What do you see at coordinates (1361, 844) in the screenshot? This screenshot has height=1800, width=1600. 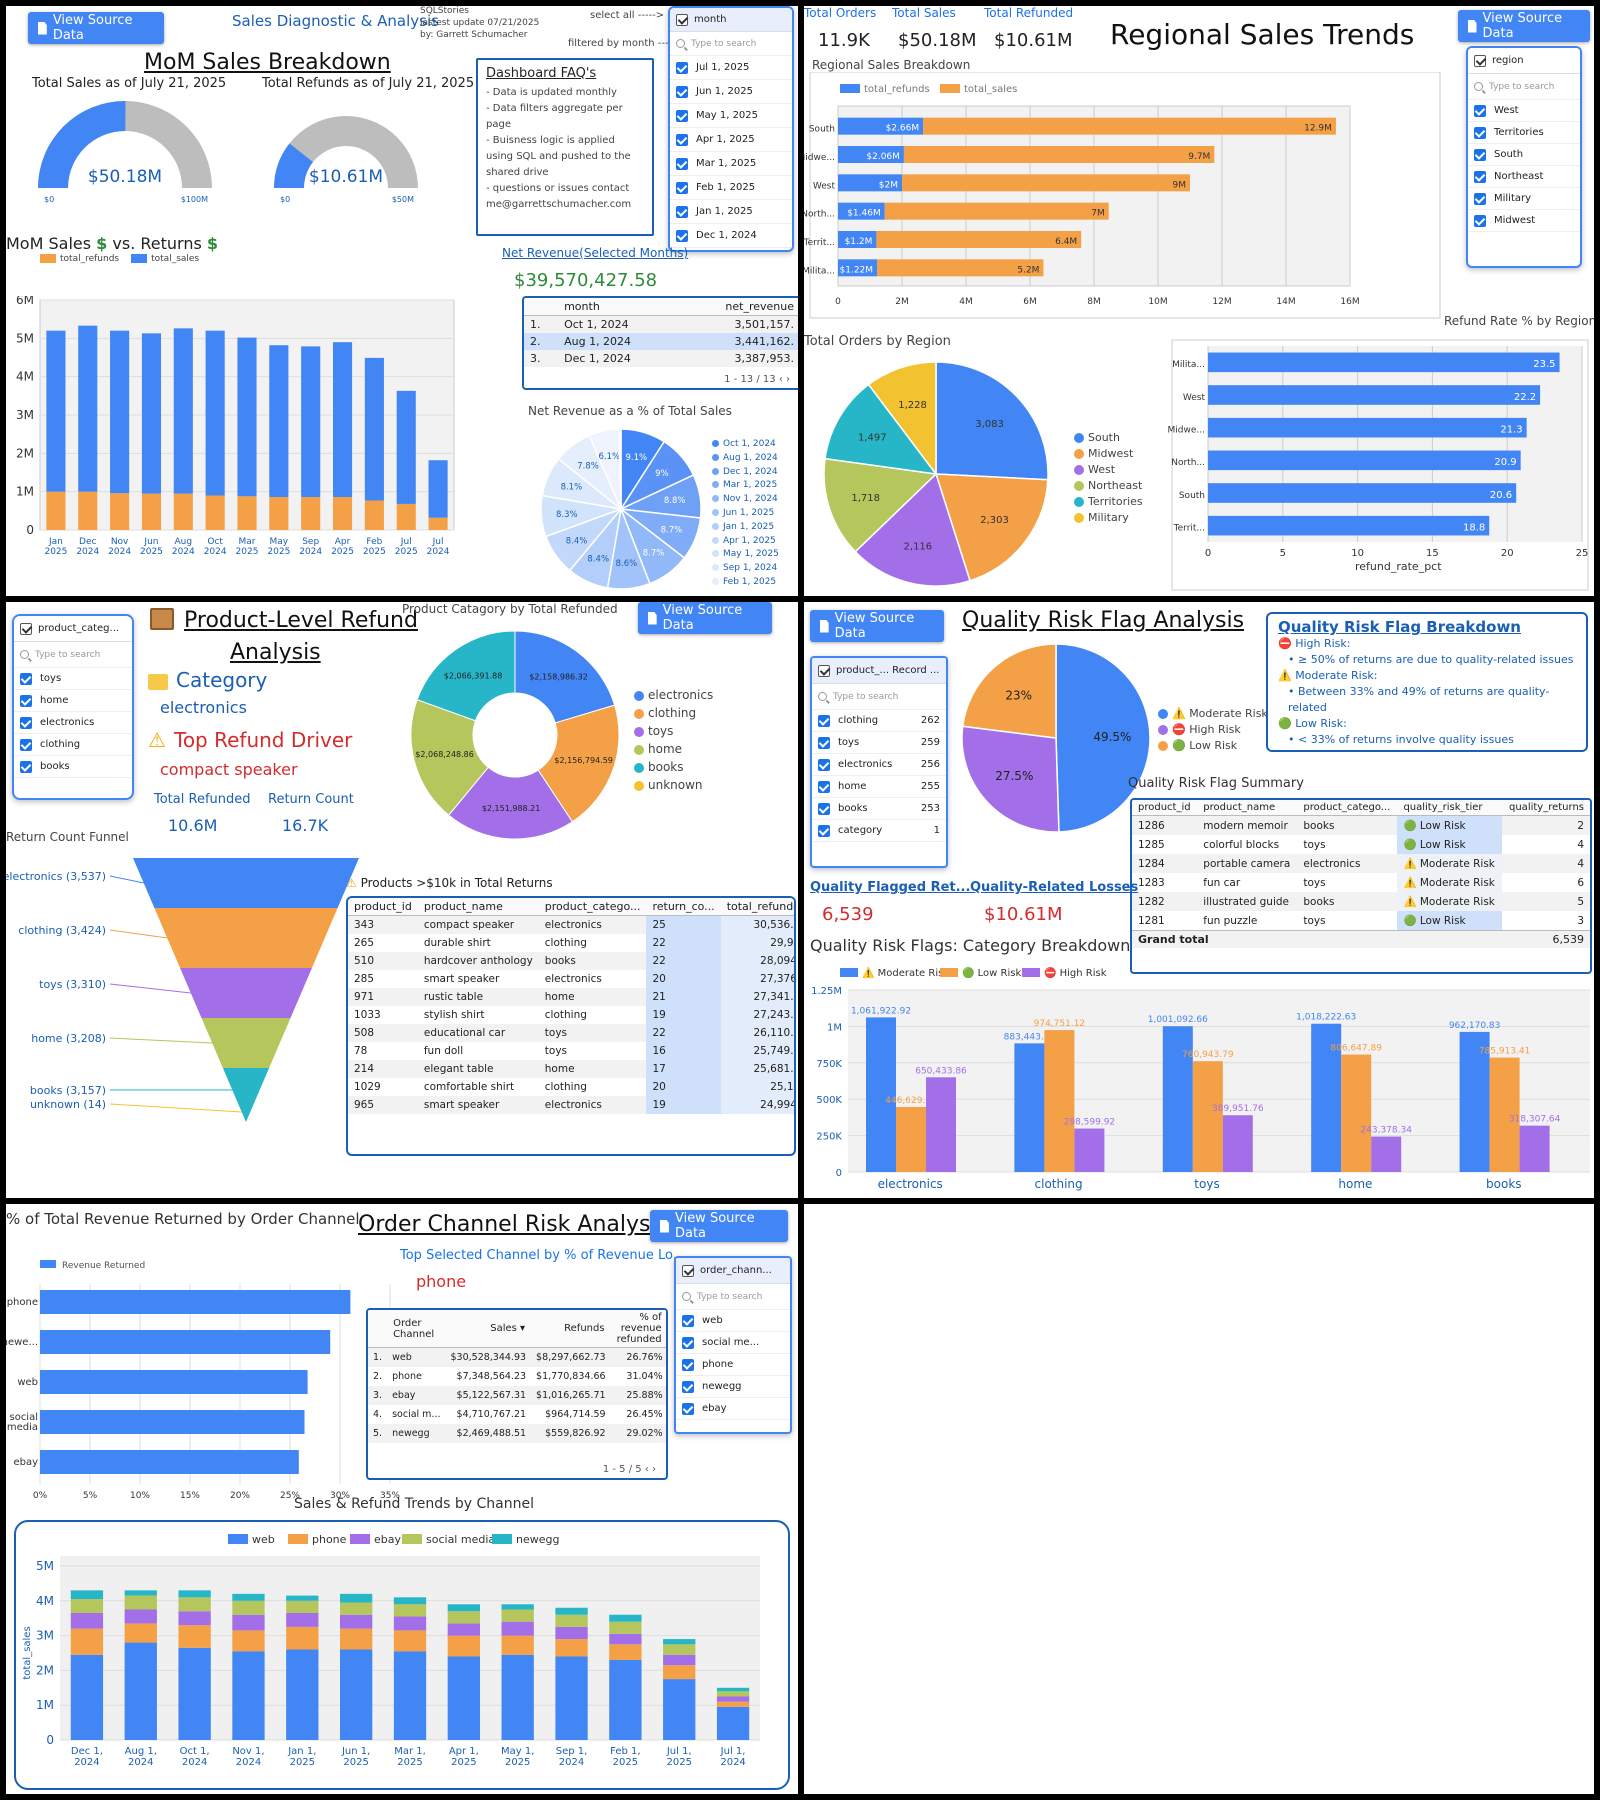 I see `table-row: 1285 colorful blocks toys 🟢 Low Risk 4` at bounding box center [1361, 844].